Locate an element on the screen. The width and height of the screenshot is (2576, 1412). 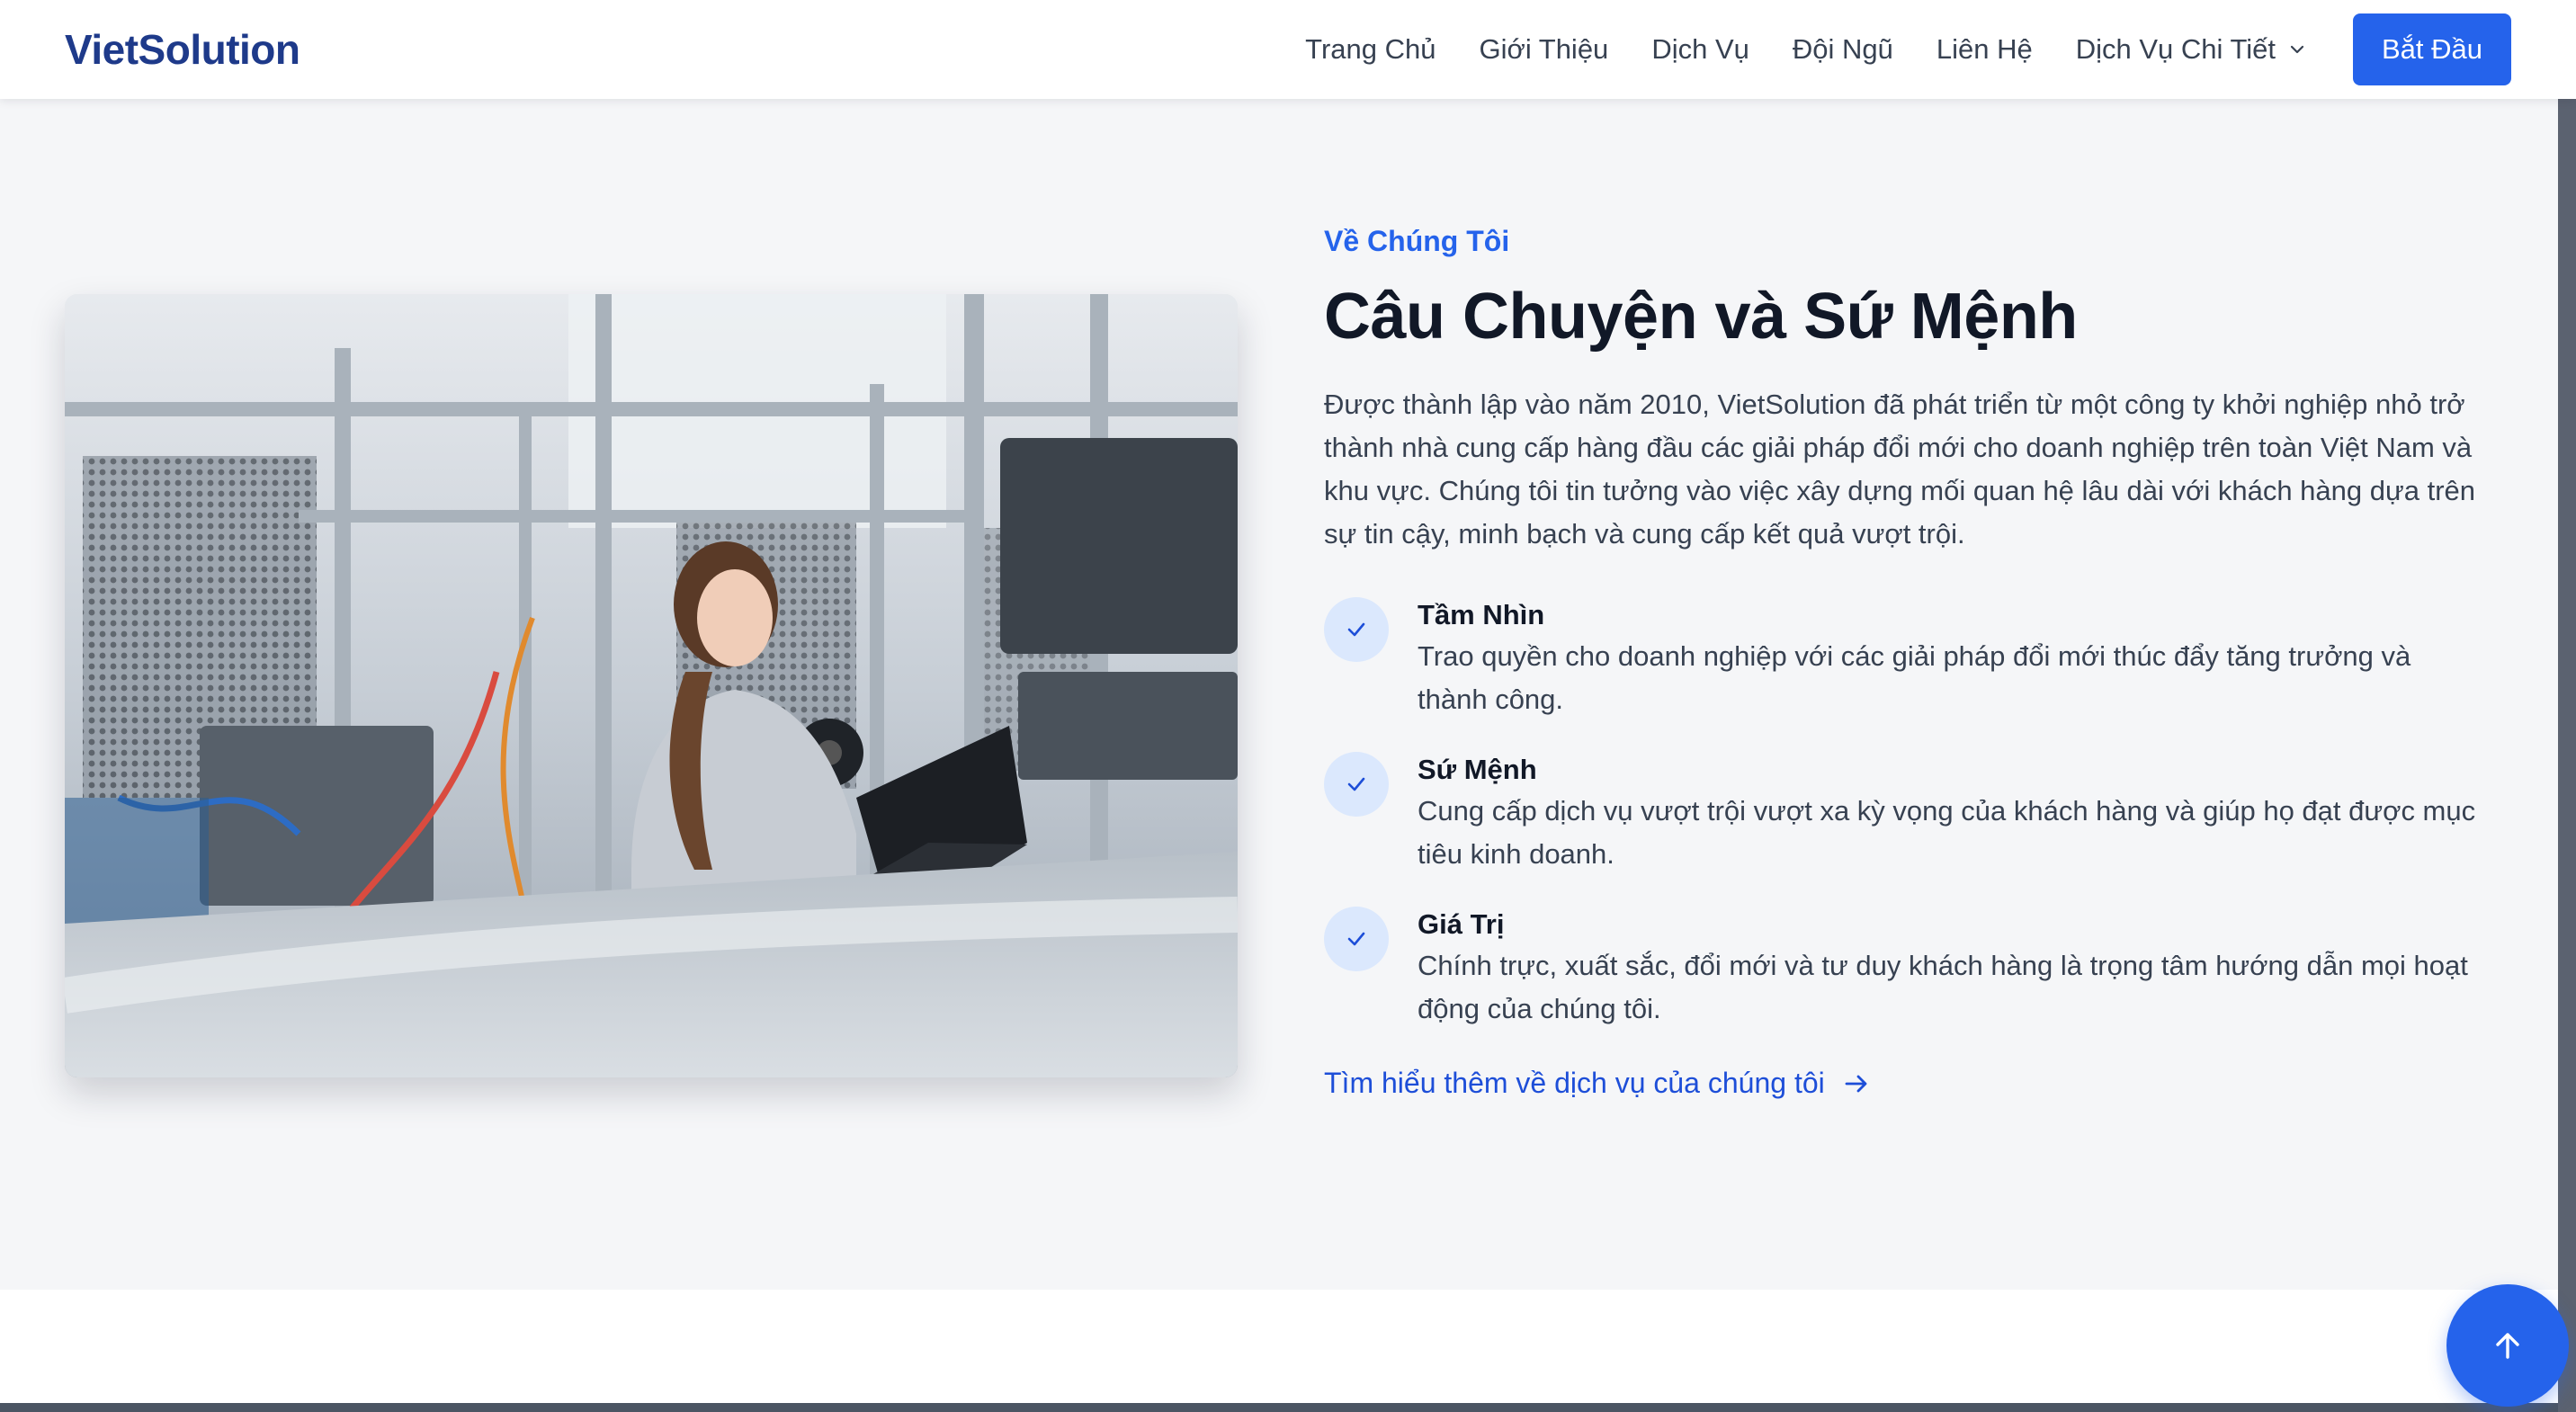
back-to-top-button is located at coordinates (2507, 1345).